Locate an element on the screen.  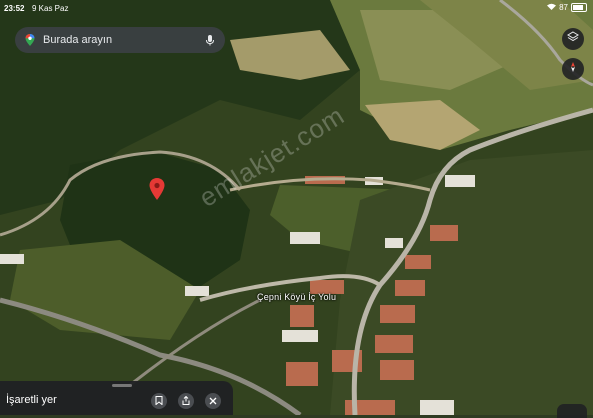
mic-icon is located at coordinates (210, 40).